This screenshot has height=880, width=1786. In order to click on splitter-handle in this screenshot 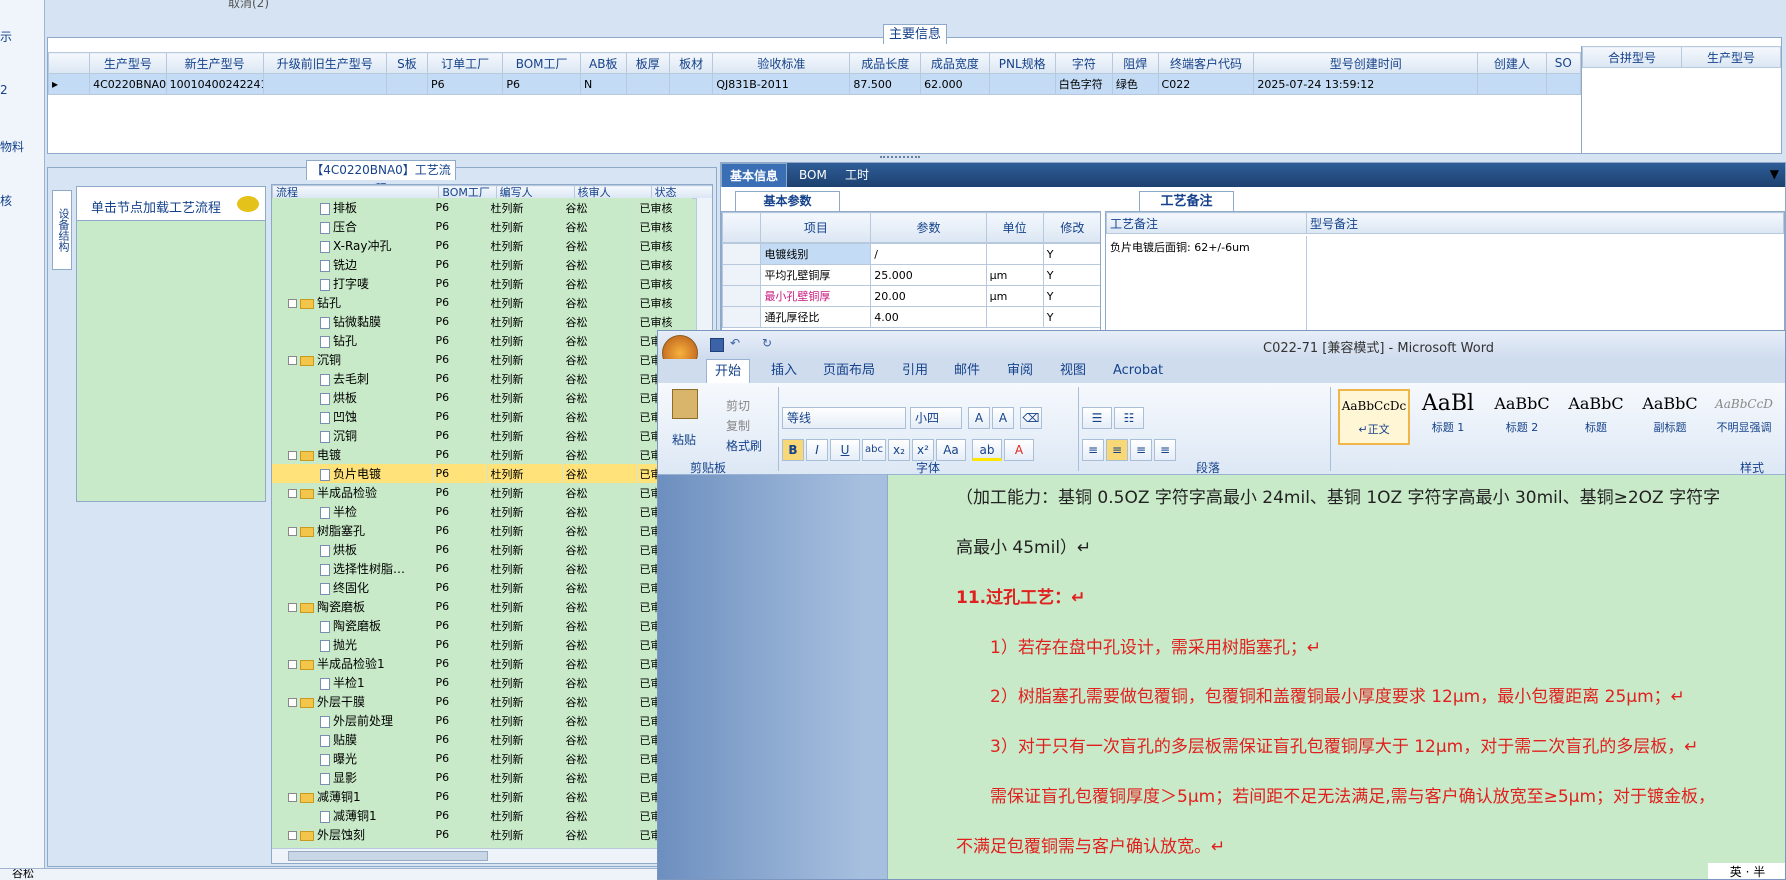, I will do `click(900, 158)`.